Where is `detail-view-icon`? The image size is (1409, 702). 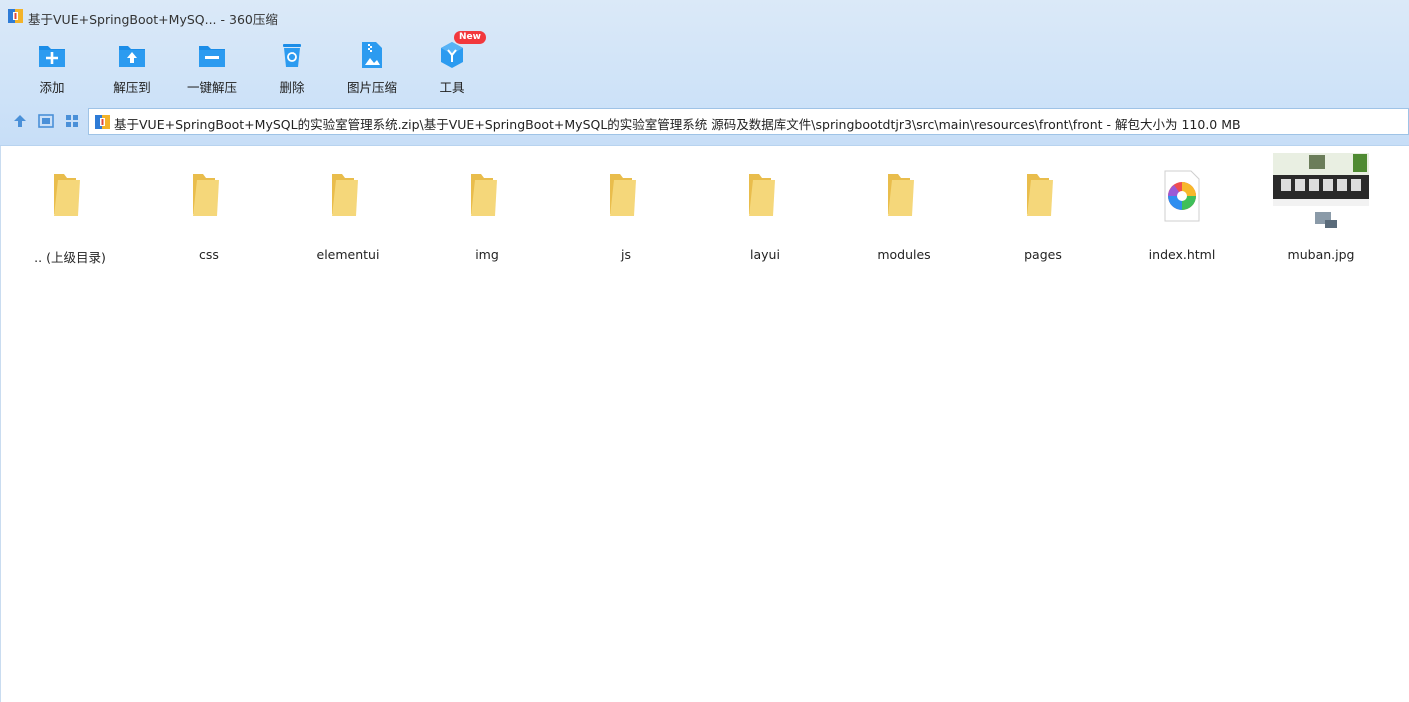
detail-view-icon is located at coordinates (46, 121).